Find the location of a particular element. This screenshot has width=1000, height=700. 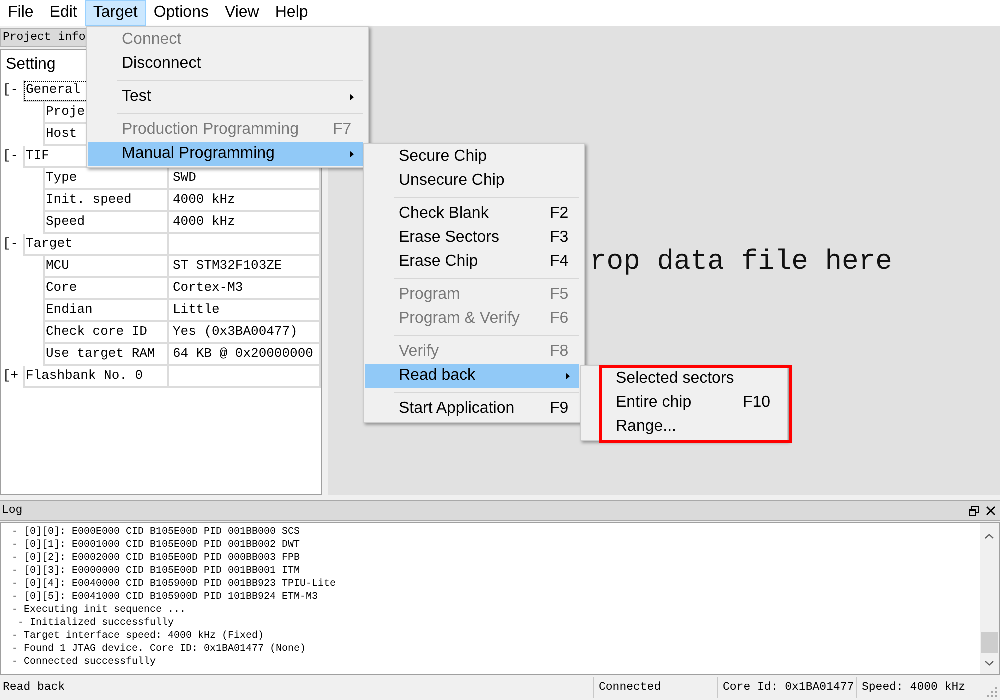

property-name-cell: MCU is located at coordinates (106, 267).